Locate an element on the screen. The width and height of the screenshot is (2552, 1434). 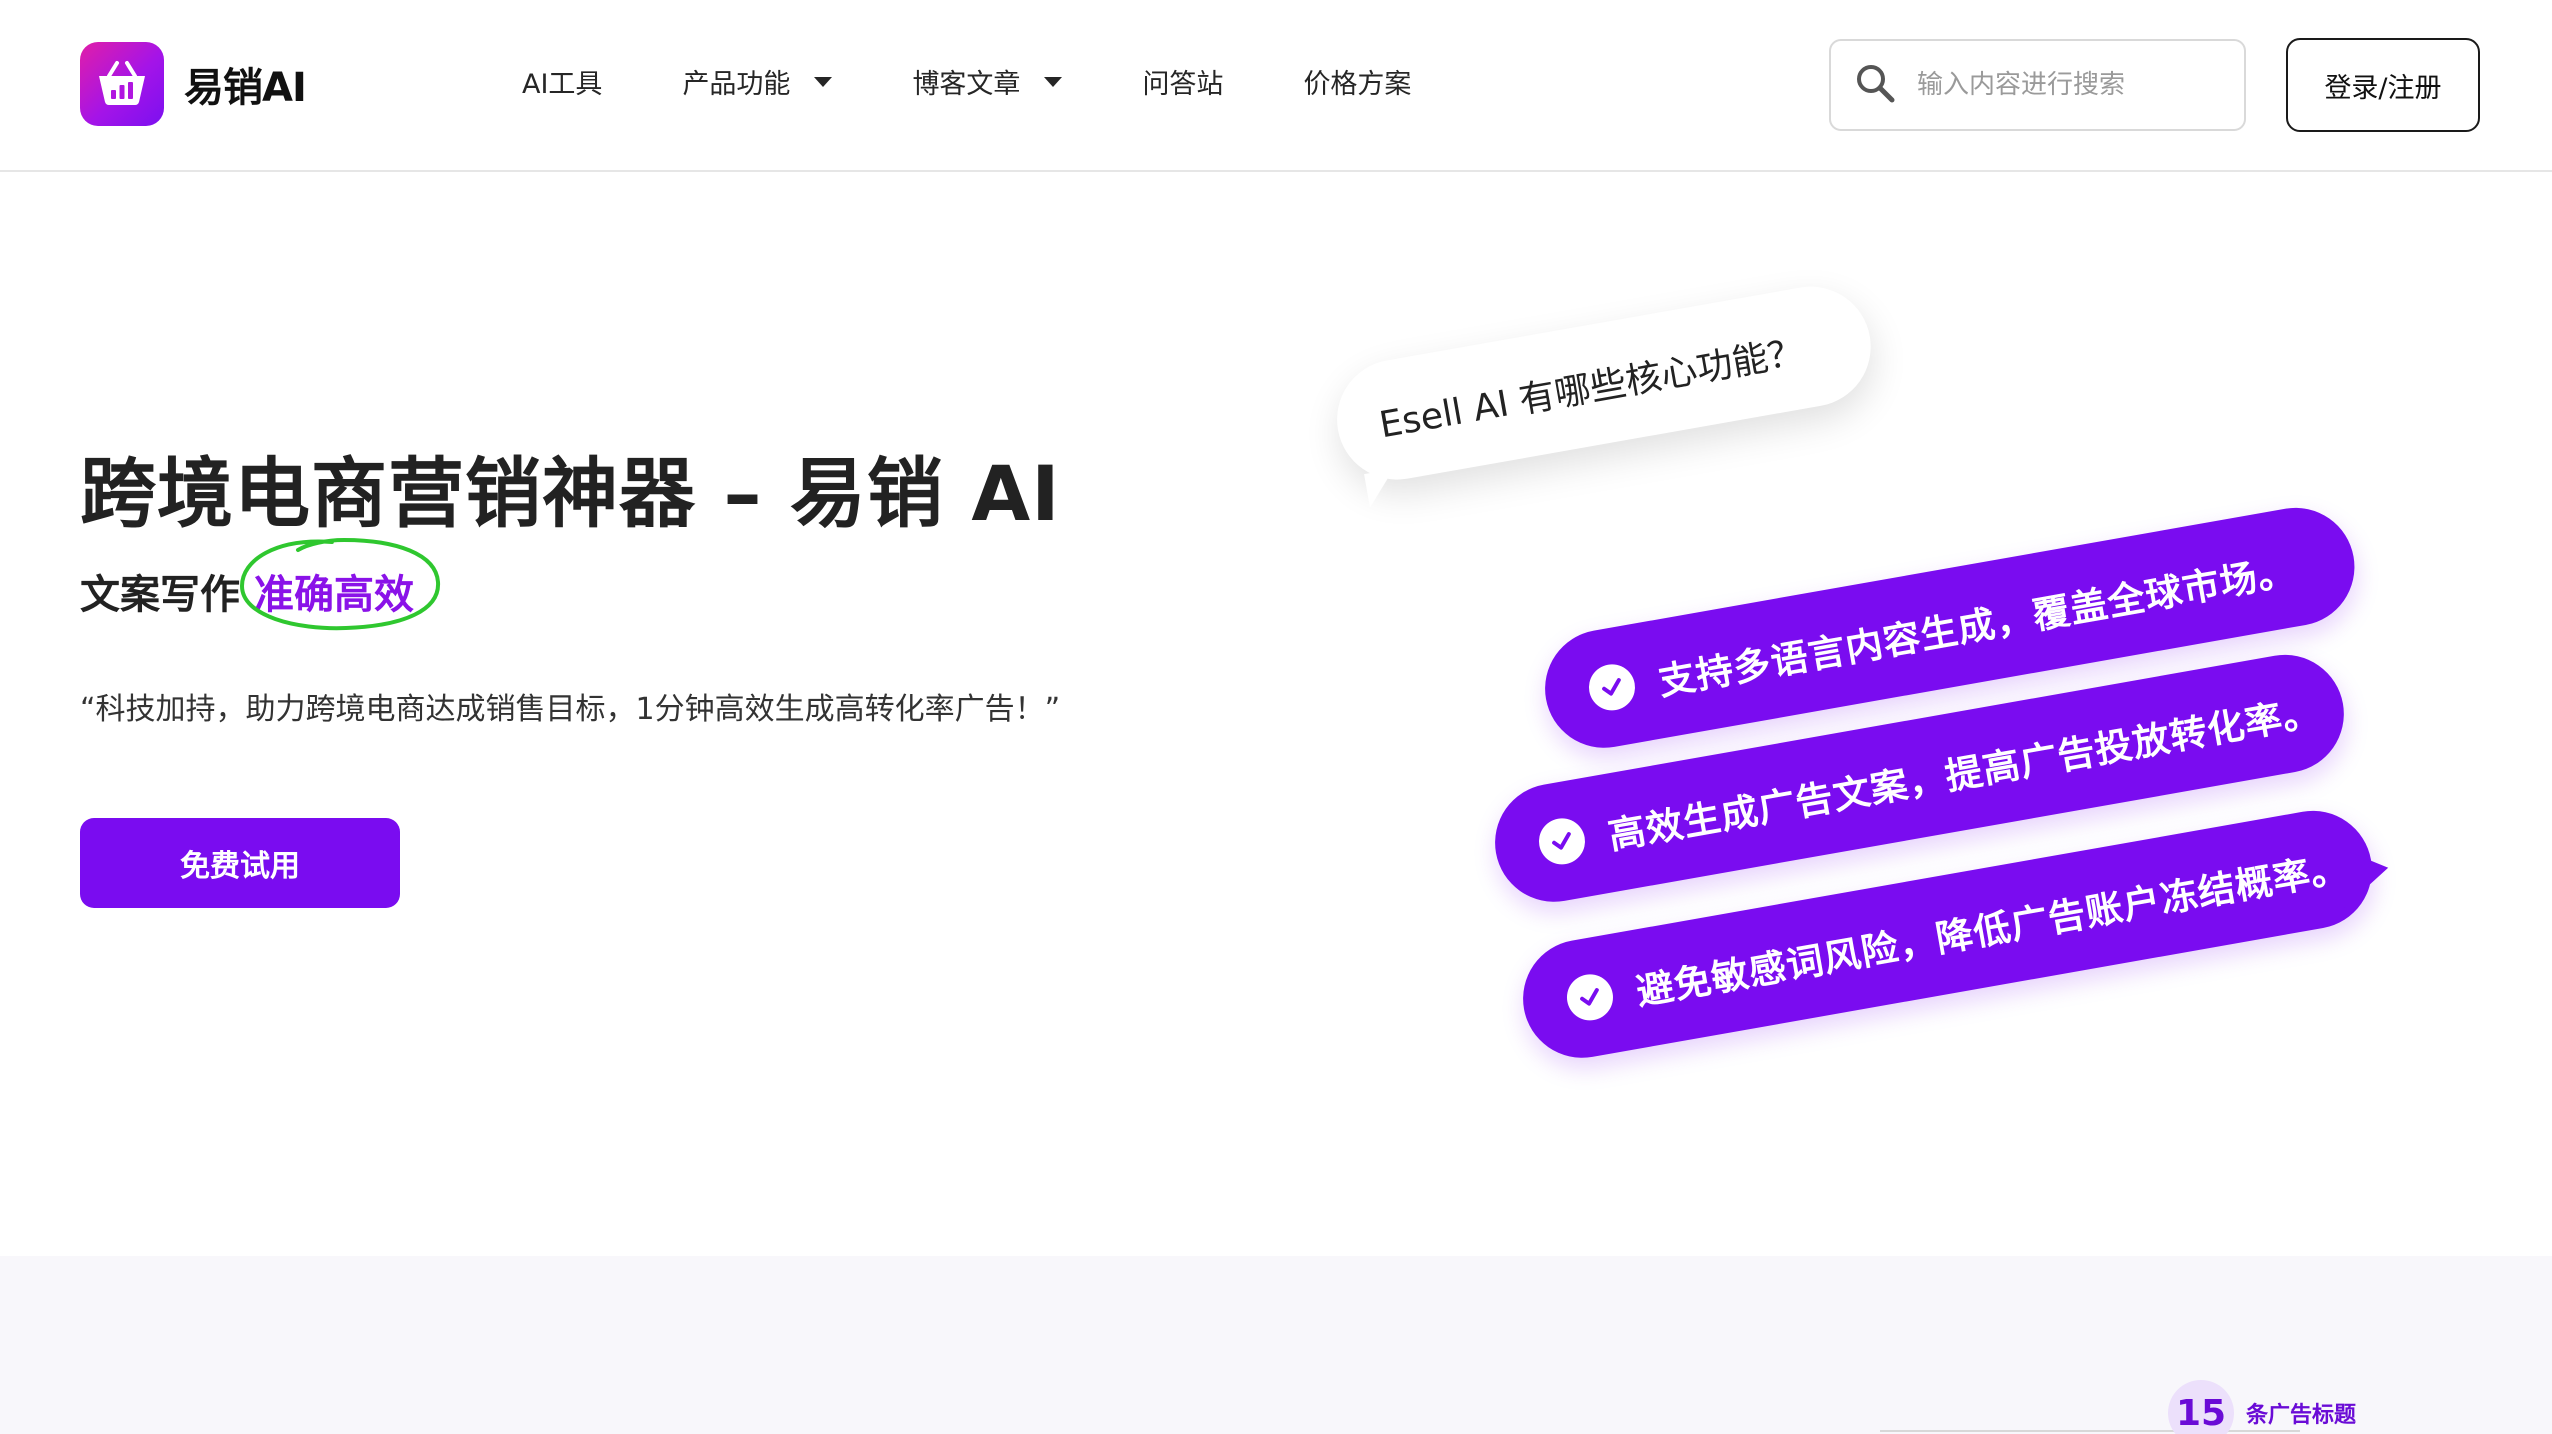
login-register-button: 登录/注册 is located at coordinates (2383, 85).